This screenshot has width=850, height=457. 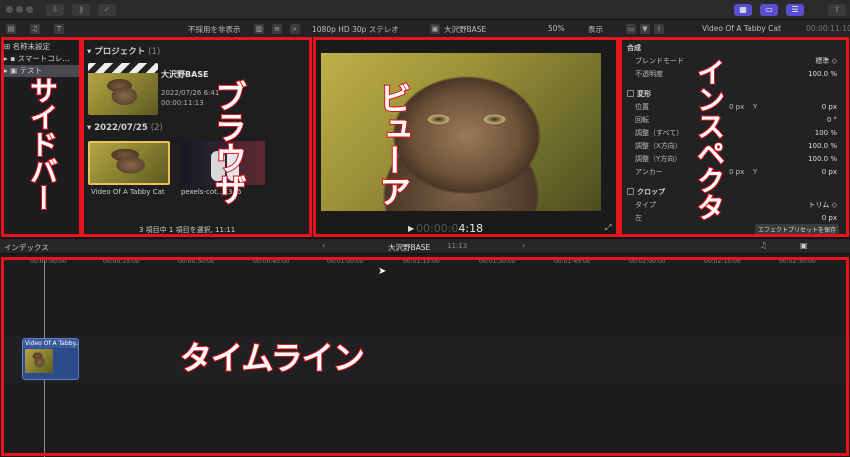 I want to click on media-icon: ♫, so click(x=35, y=29).